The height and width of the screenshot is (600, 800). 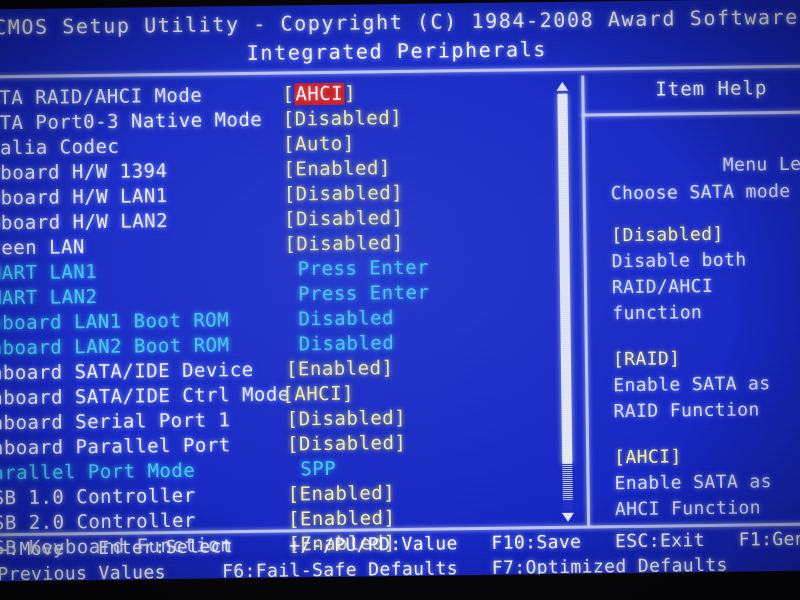 What do you see at coordinates (101, 97) in the screenshot?
I see `option-label: SATA RAID/AHCI Mode` at bounding box center [101, 97].